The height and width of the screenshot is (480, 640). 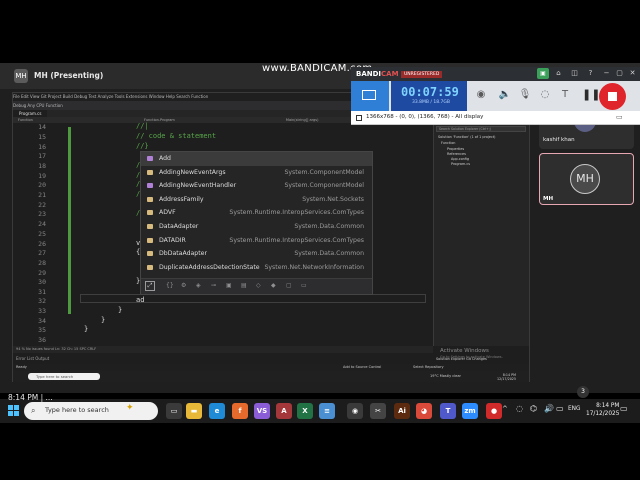 What do you see at coordinates (174, 411) in the screenshot?
I see `taskbar-app-task-view-icon: ▭` at bounding box center [174, 411].